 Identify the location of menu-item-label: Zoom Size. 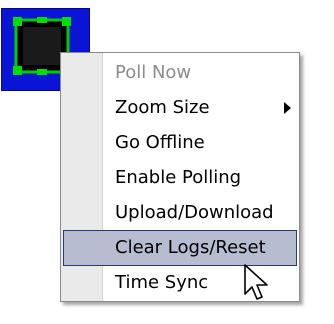
(162, 107).